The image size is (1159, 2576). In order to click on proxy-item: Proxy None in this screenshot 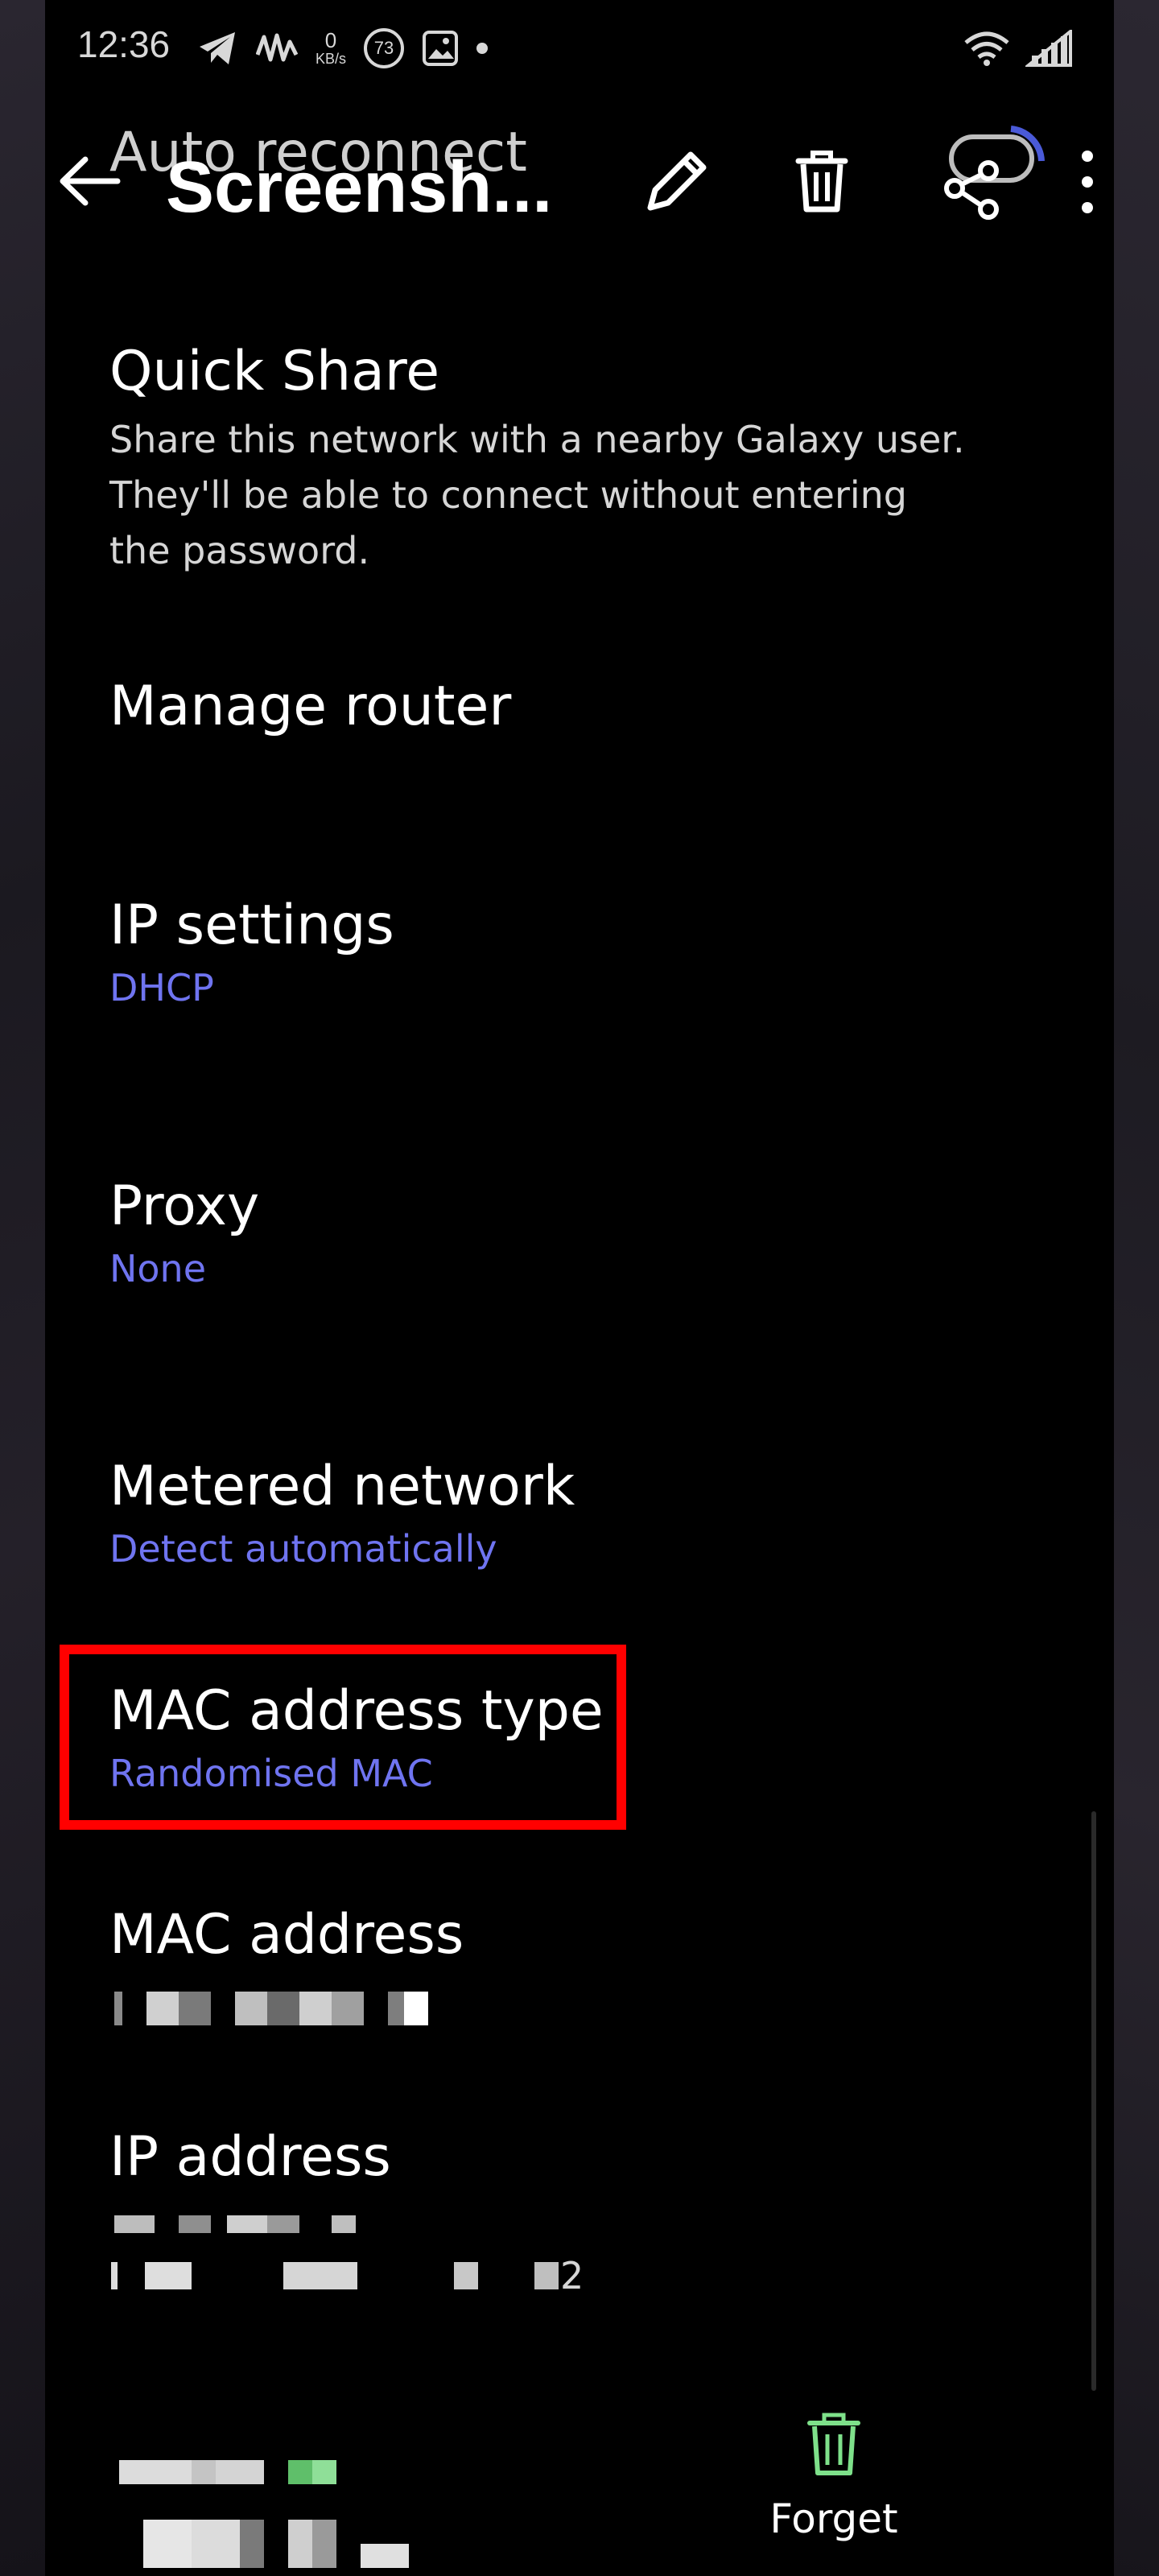, I will do `click(592, 1233)`.